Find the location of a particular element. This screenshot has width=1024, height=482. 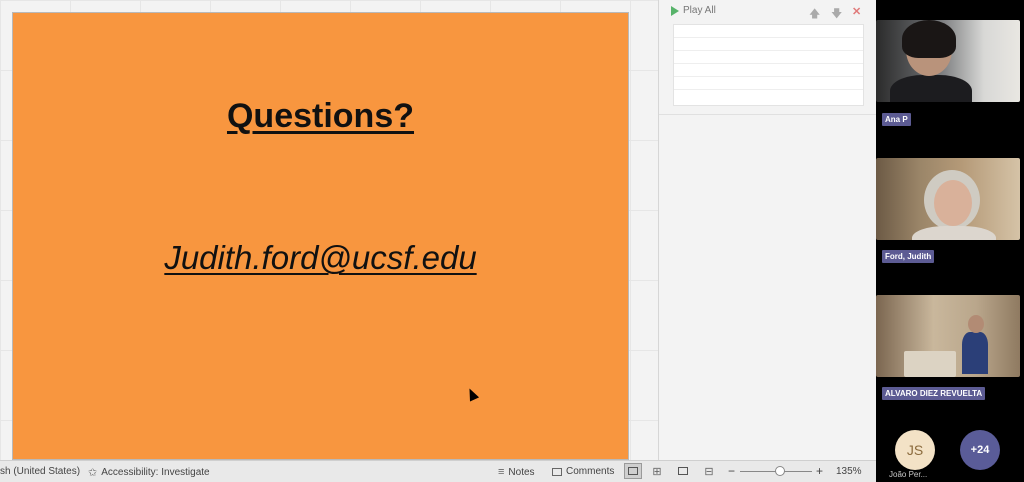

language-status: sh (United States) is located at coordinates (40, 471).